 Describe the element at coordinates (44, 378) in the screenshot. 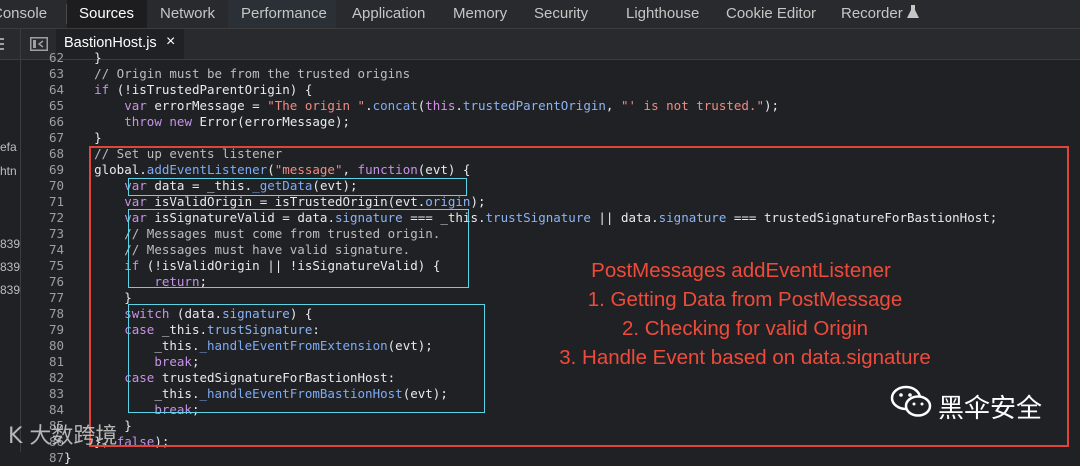

I see `line-number: 82` at that location.